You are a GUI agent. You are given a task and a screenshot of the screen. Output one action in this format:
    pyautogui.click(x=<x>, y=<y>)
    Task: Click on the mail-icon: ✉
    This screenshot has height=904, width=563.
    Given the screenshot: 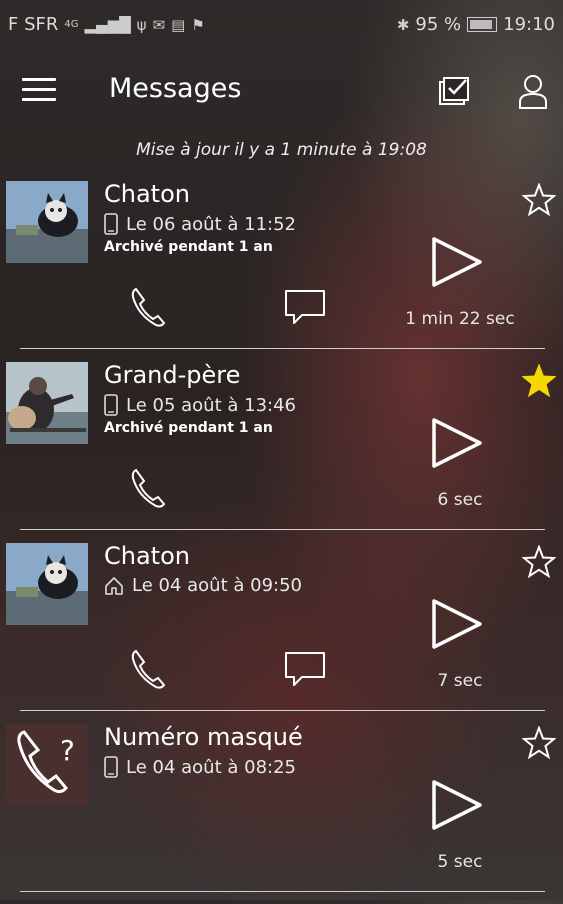 What is the action you would take?
    pyautogui.click(x=159, y=24)
    